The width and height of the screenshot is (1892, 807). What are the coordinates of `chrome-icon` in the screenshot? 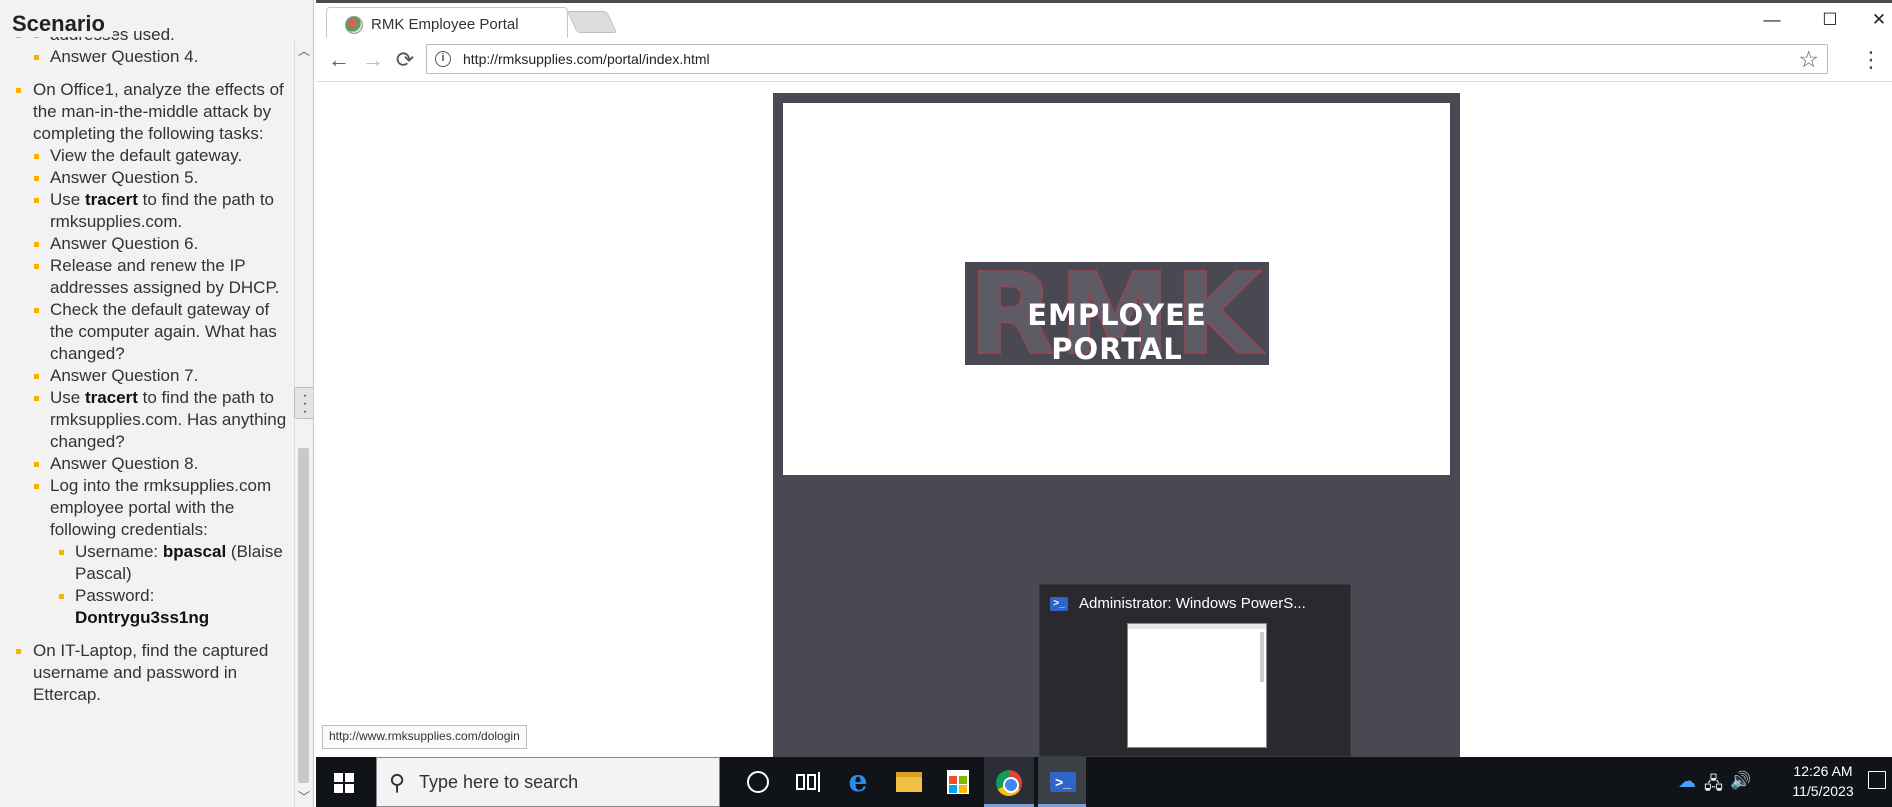 It's located at (1009, 783).